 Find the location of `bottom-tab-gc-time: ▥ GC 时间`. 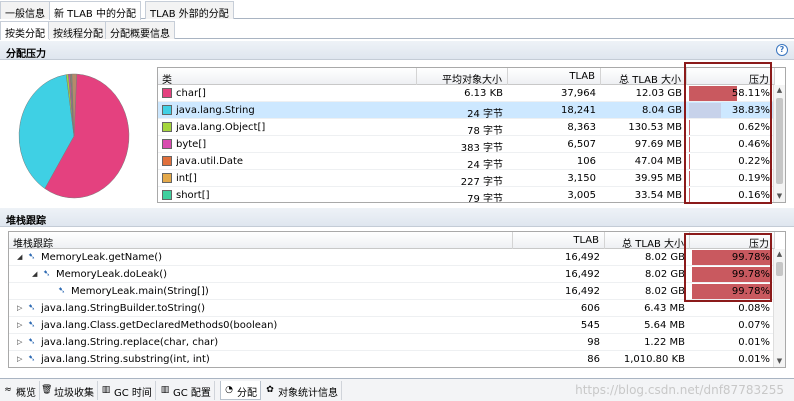

bottom-tab-gc-time: ▥ GC 时间 is located at coordinates (127, 390).